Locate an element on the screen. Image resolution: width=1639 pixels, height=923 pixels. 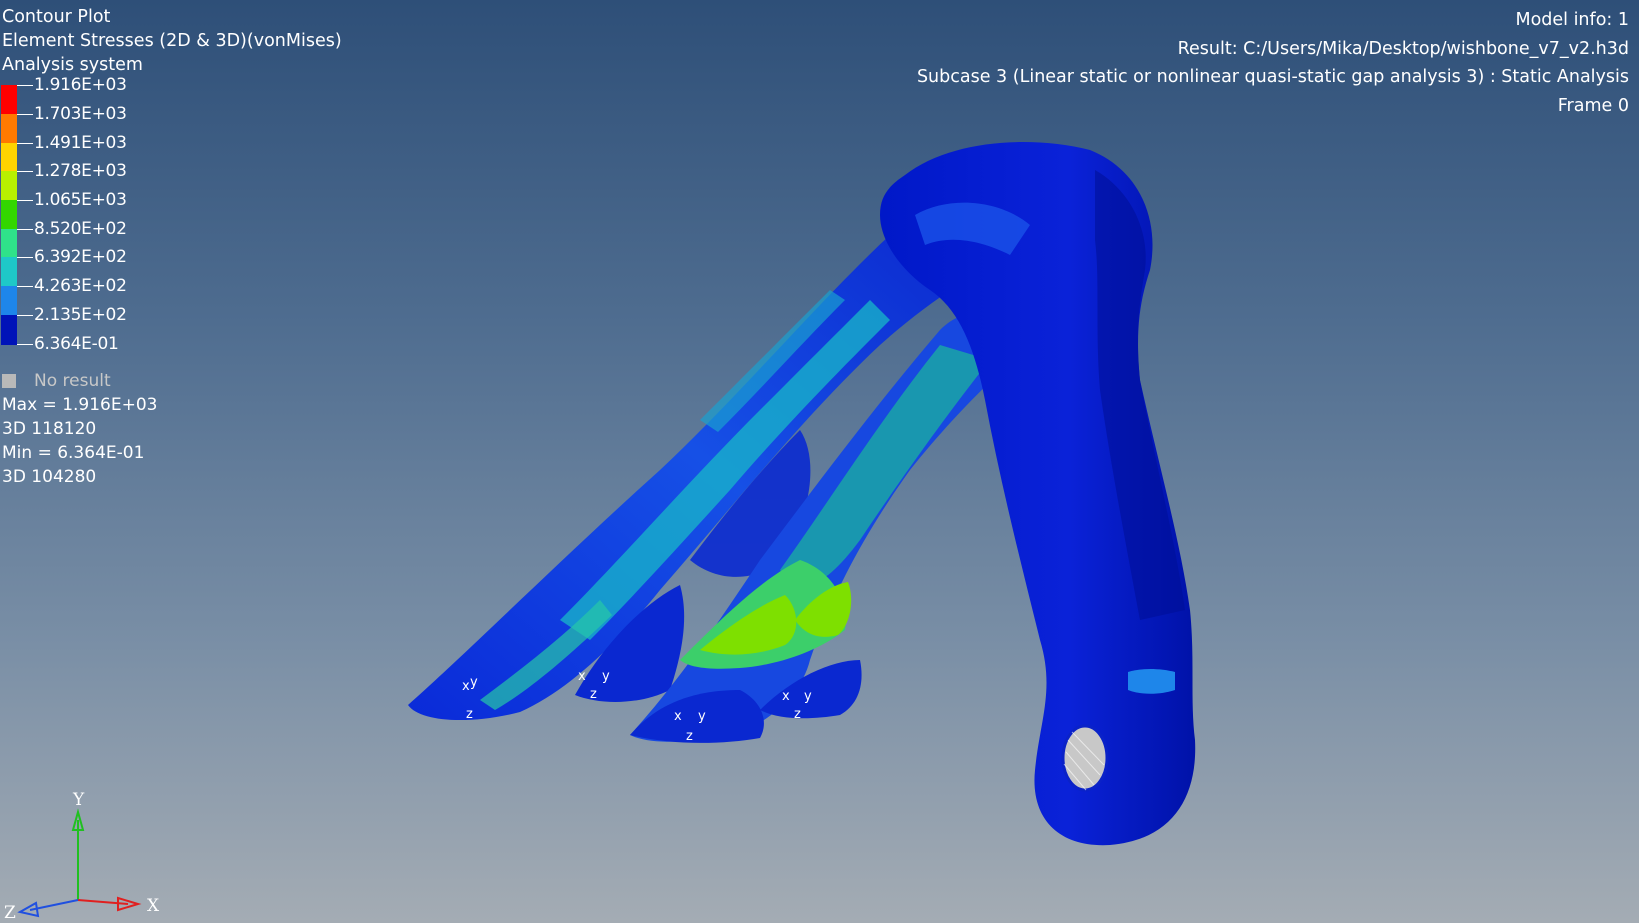
z-axis-label: Z is located at coordinates (10, 913).